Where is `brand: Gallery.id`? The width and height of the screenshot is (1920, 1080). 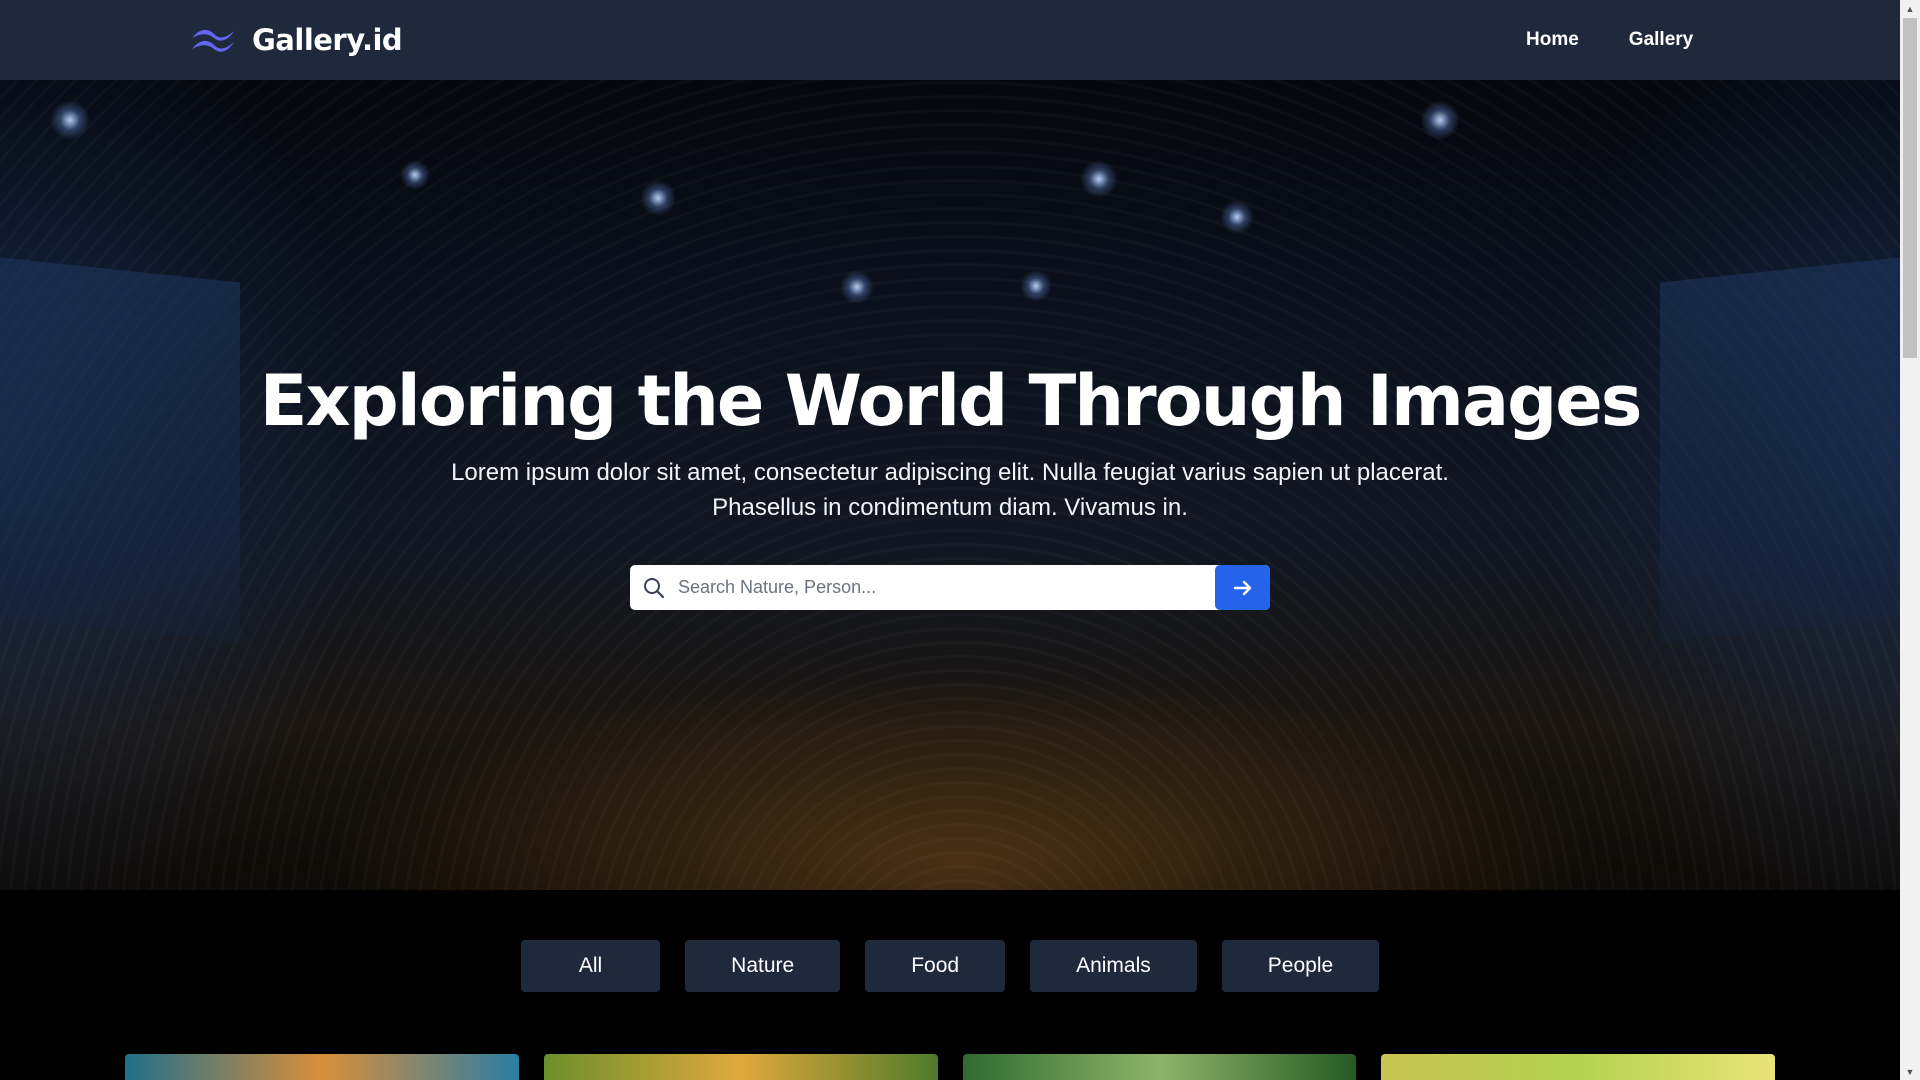
brand: Gallery.id is located at coordinates (296, 40).